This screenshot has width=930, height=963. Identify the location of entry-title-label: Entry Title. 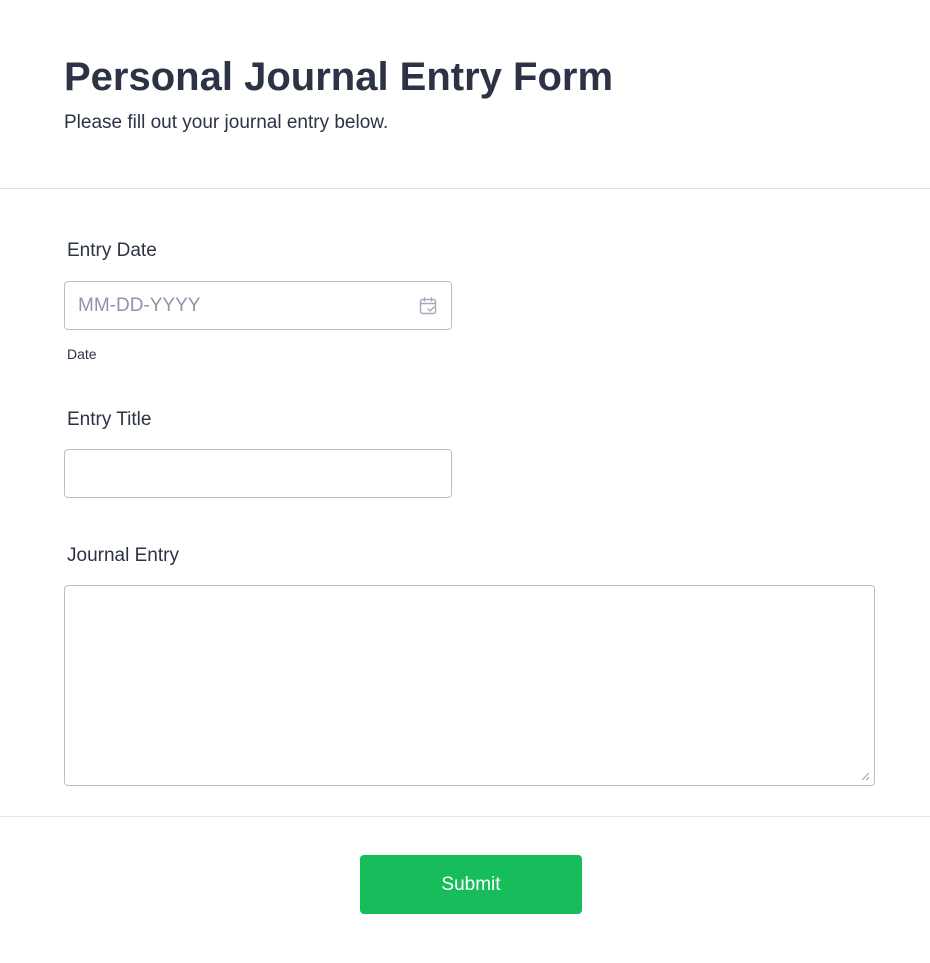
(109, 419).